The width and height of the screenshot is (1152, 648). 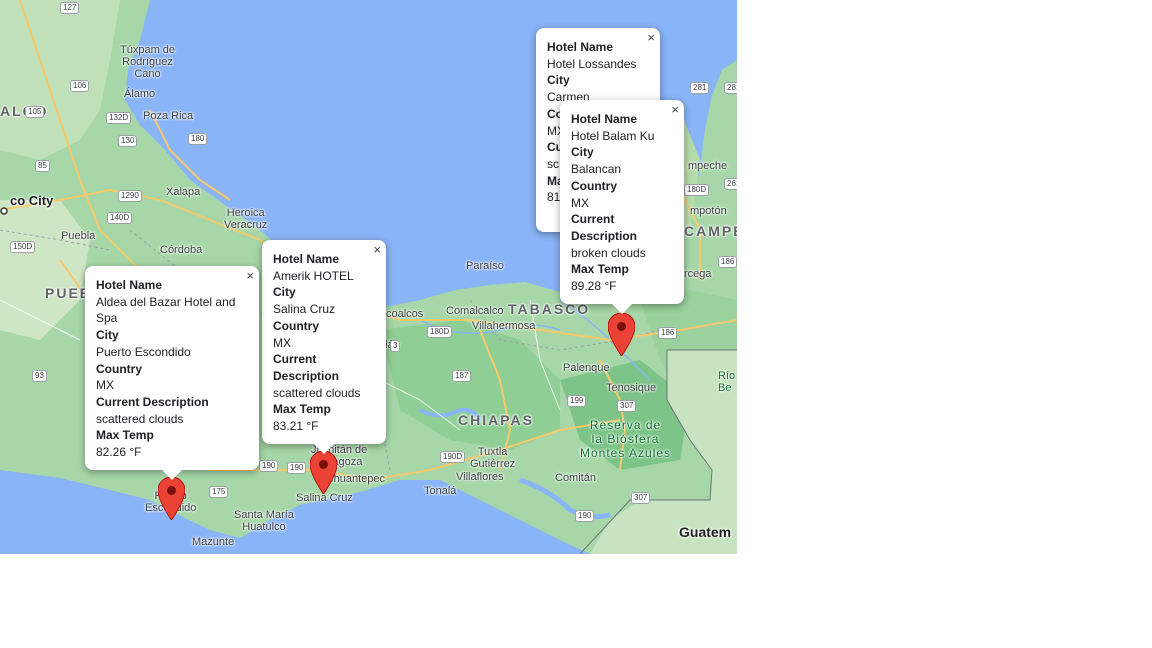 I want to click on label-heroica-veracruz: Heroica Veracruz, so click(x=246, y=219).